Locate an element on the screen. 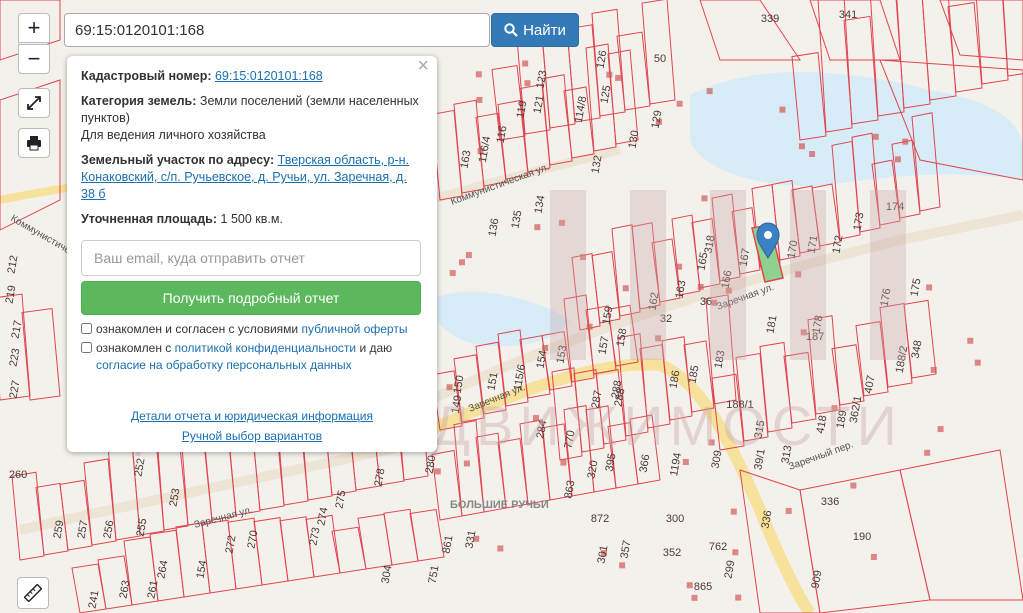  consent-privacy-label: ознакомлен с is located at coordinates (134, 348).